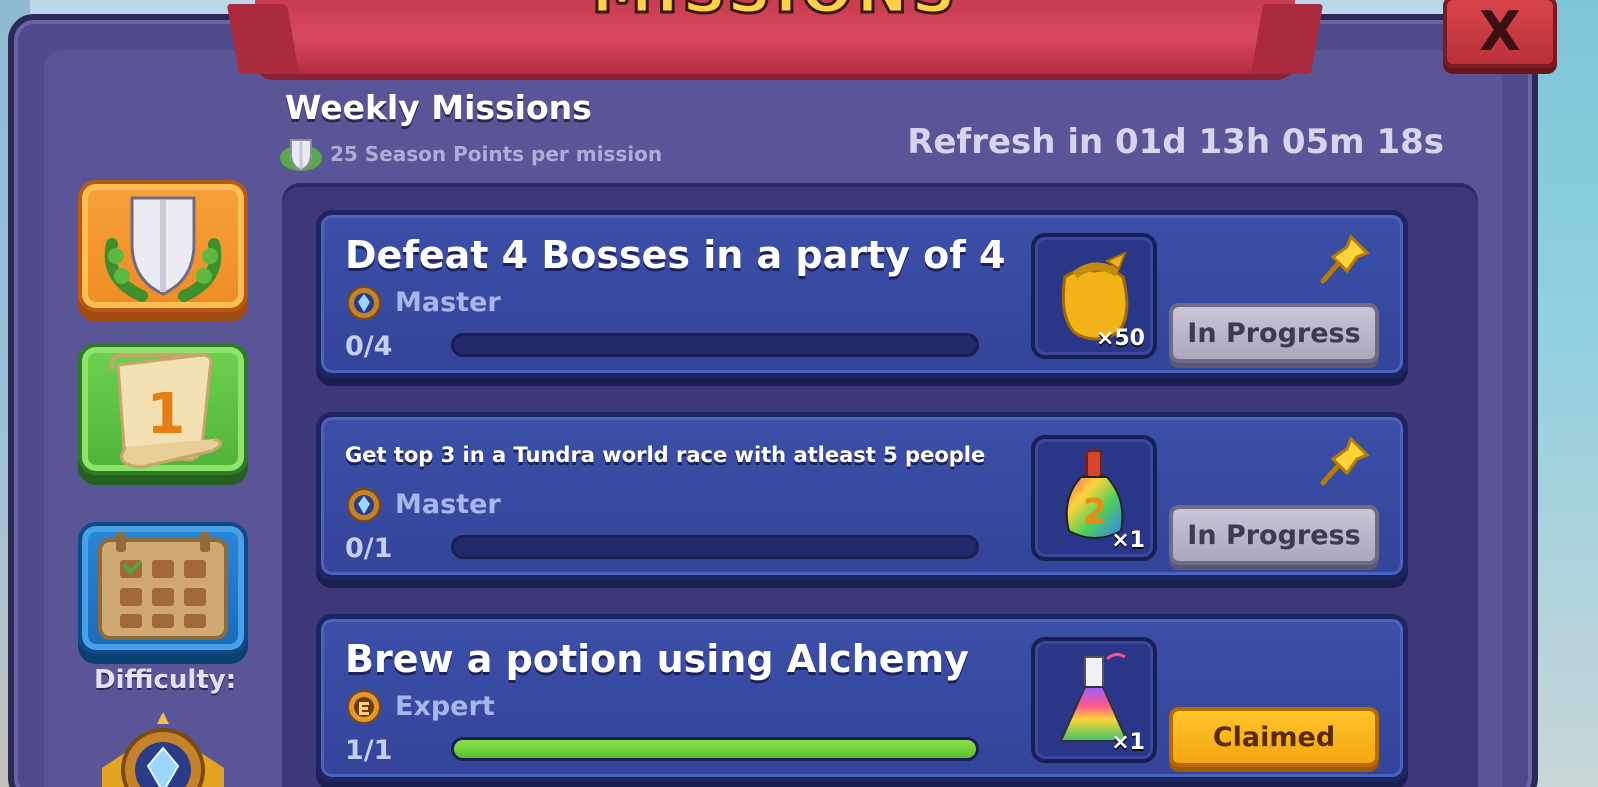 This screenshot has height=787, width=1598. I want to click on tab-season-points, so click(163, 246).